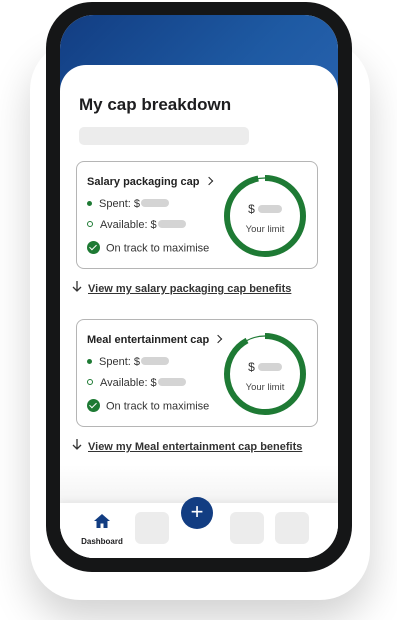  What do you see at coordinates (148, 340) in the screenshot?
I see `card-title: Meal entertainment cap` at bounding box center [148, 340].